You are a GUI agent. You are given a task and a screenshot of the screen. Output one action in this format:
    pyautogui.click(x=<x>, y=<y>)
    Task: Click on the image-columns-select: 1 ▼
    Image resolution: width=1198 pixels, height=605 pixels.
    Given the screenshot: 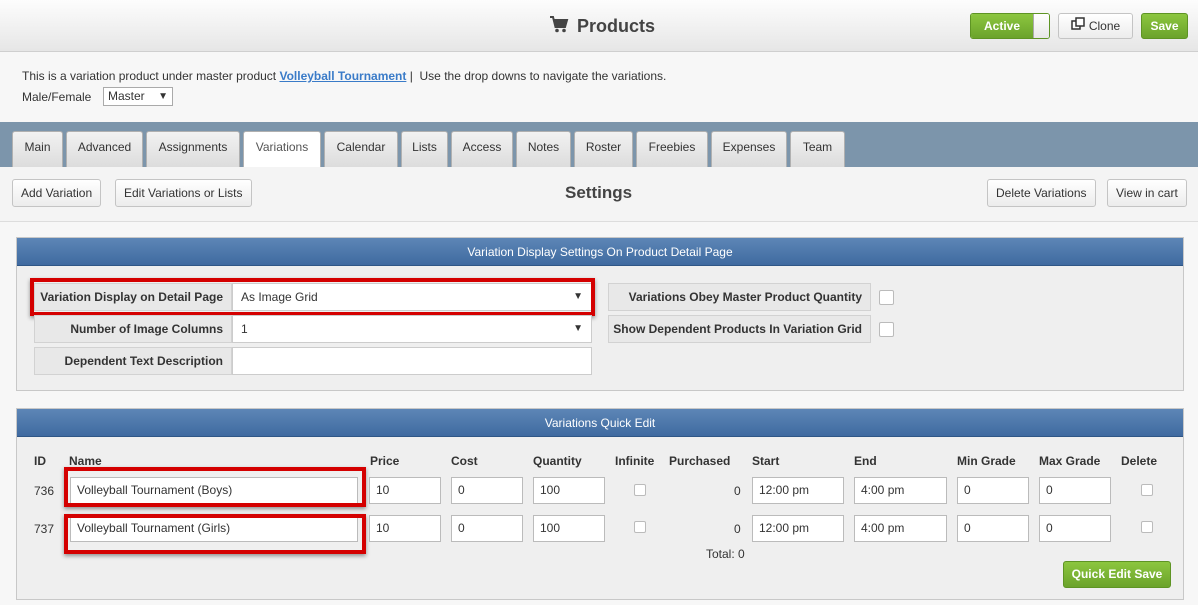 What is the action you would take?
    pyautogui.click(x=412, y=329)
    